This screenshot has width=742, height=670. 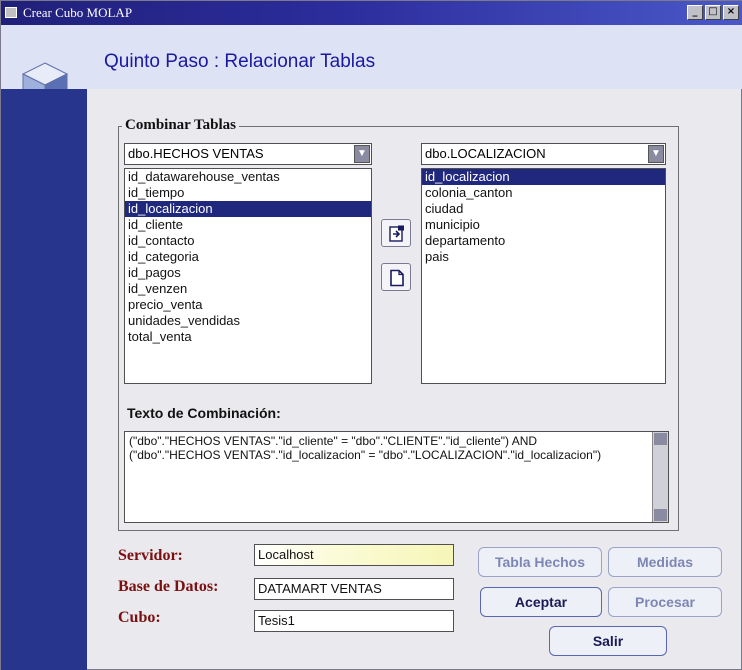 What do you see at coordinates (485, 153) in the screenshot?
I see `right-table-value: dbo.LOCALIZACION` at bounding box center [485, 153].